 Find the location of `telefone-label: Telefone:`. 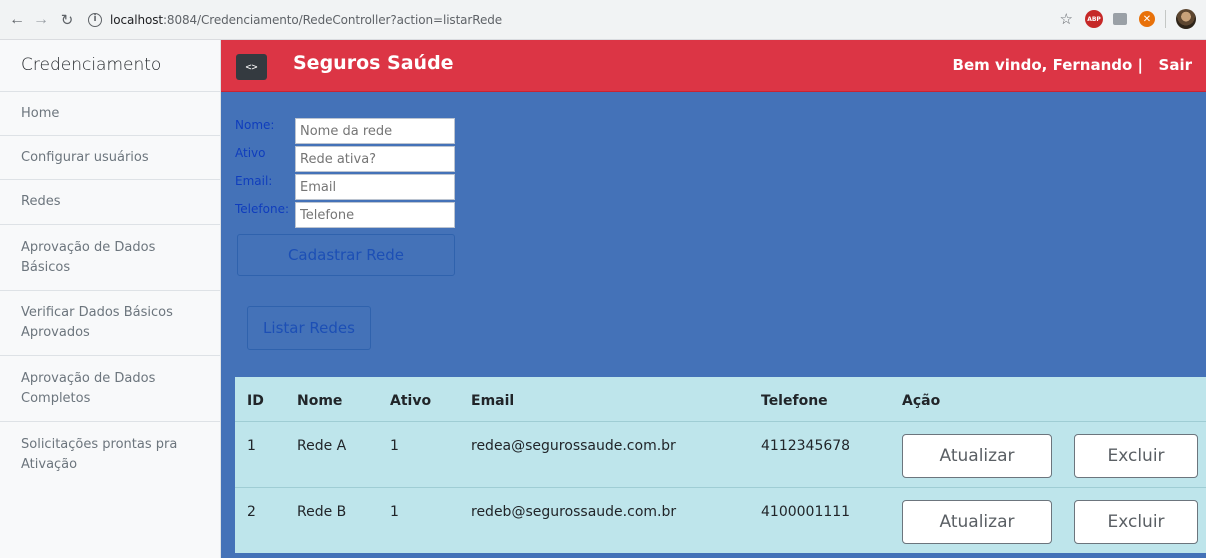

telefone-label: Telefone: is located at coordinates (262, 209).